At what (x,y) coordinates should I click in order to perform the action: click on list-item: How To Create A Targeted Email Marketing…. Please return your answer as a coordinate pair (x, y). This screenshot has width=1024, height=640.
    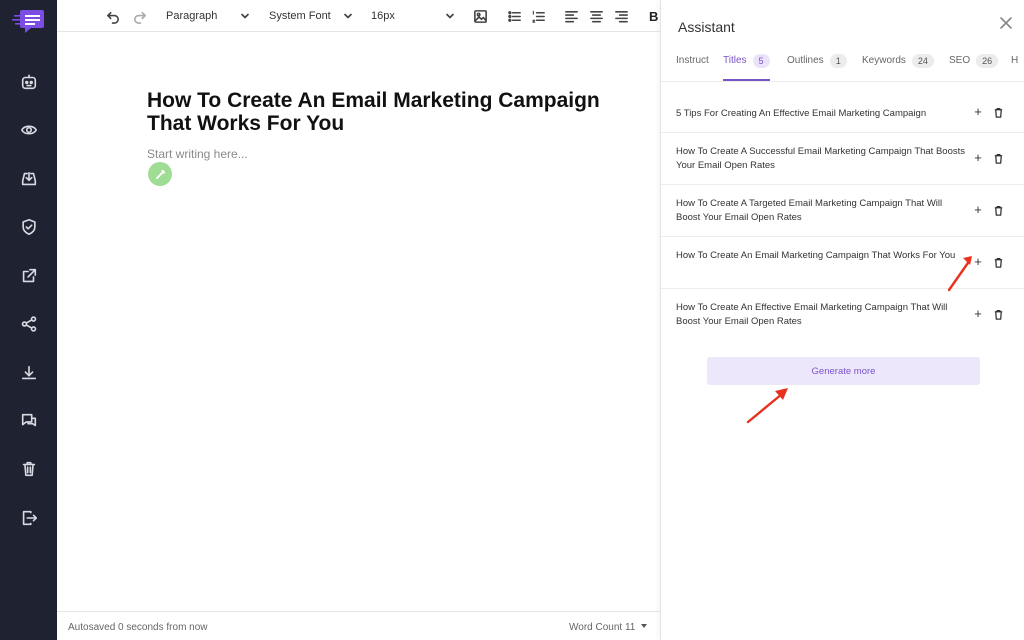
    Looking at the image, I should click on (842, 211).